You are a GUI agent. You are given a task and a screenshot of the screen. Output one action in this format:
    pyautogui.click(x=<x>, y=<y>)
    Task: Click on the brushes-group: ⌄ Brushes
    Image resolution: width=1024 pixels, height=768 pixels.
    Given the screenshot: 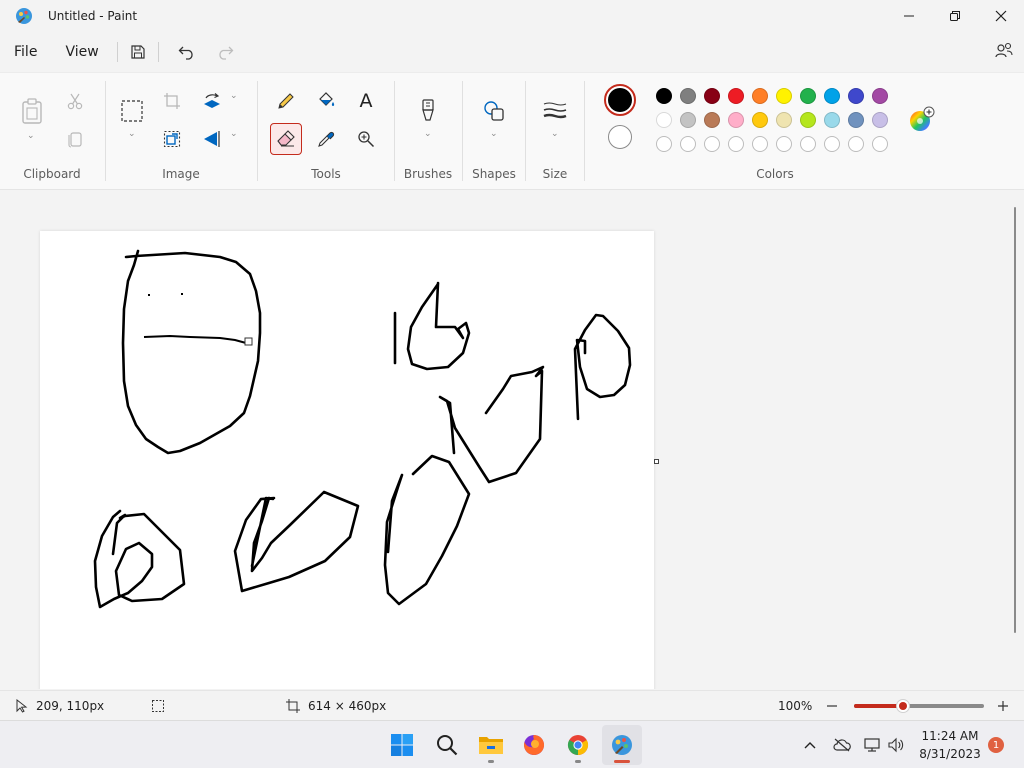 What is the action you would take?
    pyautogui.click(x=428, y=132)
    